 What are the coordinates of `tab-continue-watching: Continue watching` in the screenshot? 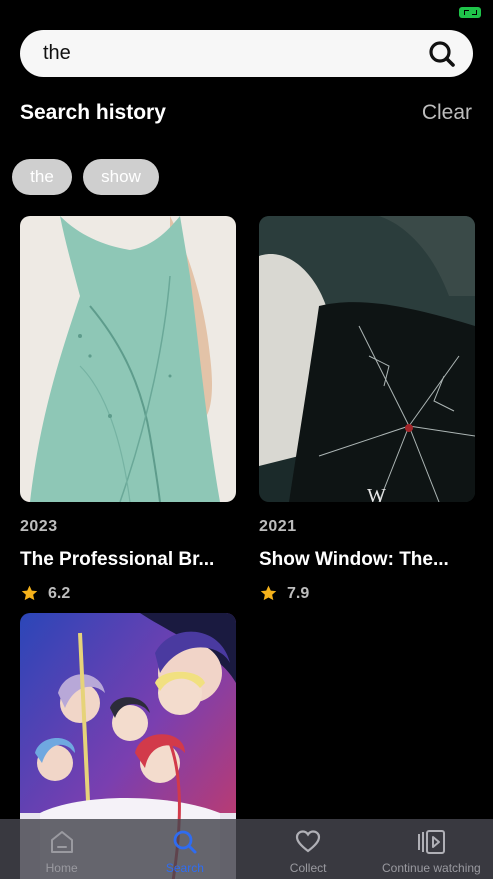 It's located at (431, 849).